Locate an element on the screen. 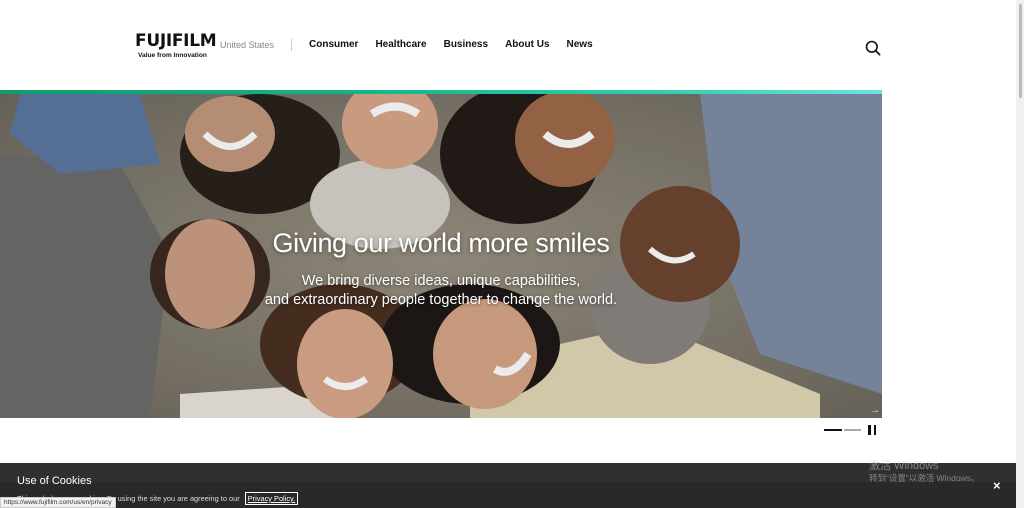 This screenshot has width=1024, height=508. arrow-right-icon: → is located at coordinates (875, 410).